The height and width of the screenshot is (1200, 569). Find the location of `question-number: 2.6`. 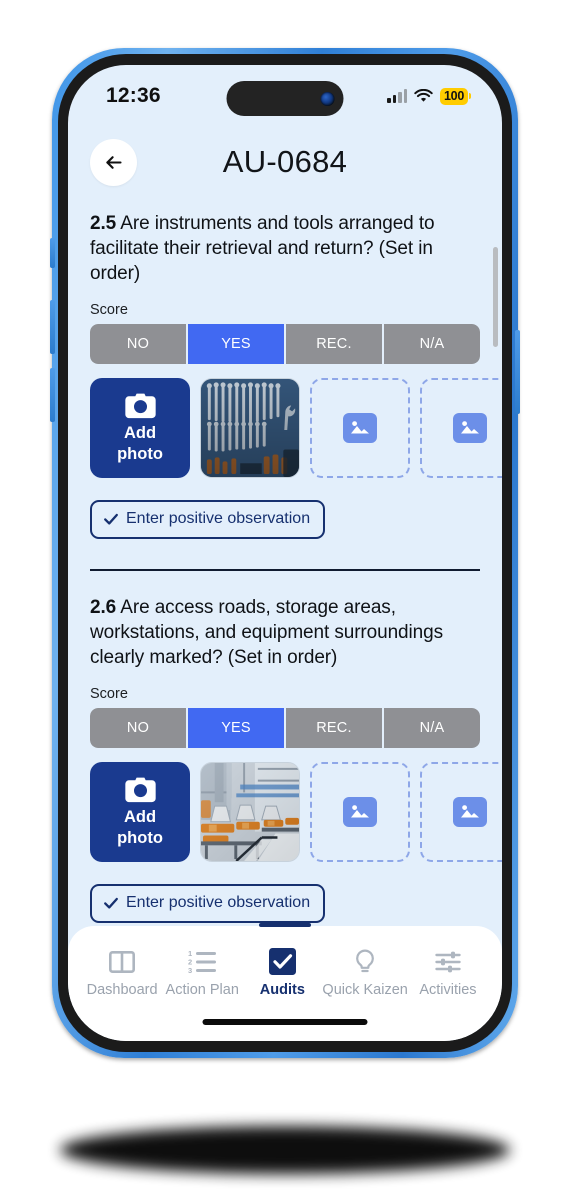

question-number: 2.6 is located at coordinates (103, 607).